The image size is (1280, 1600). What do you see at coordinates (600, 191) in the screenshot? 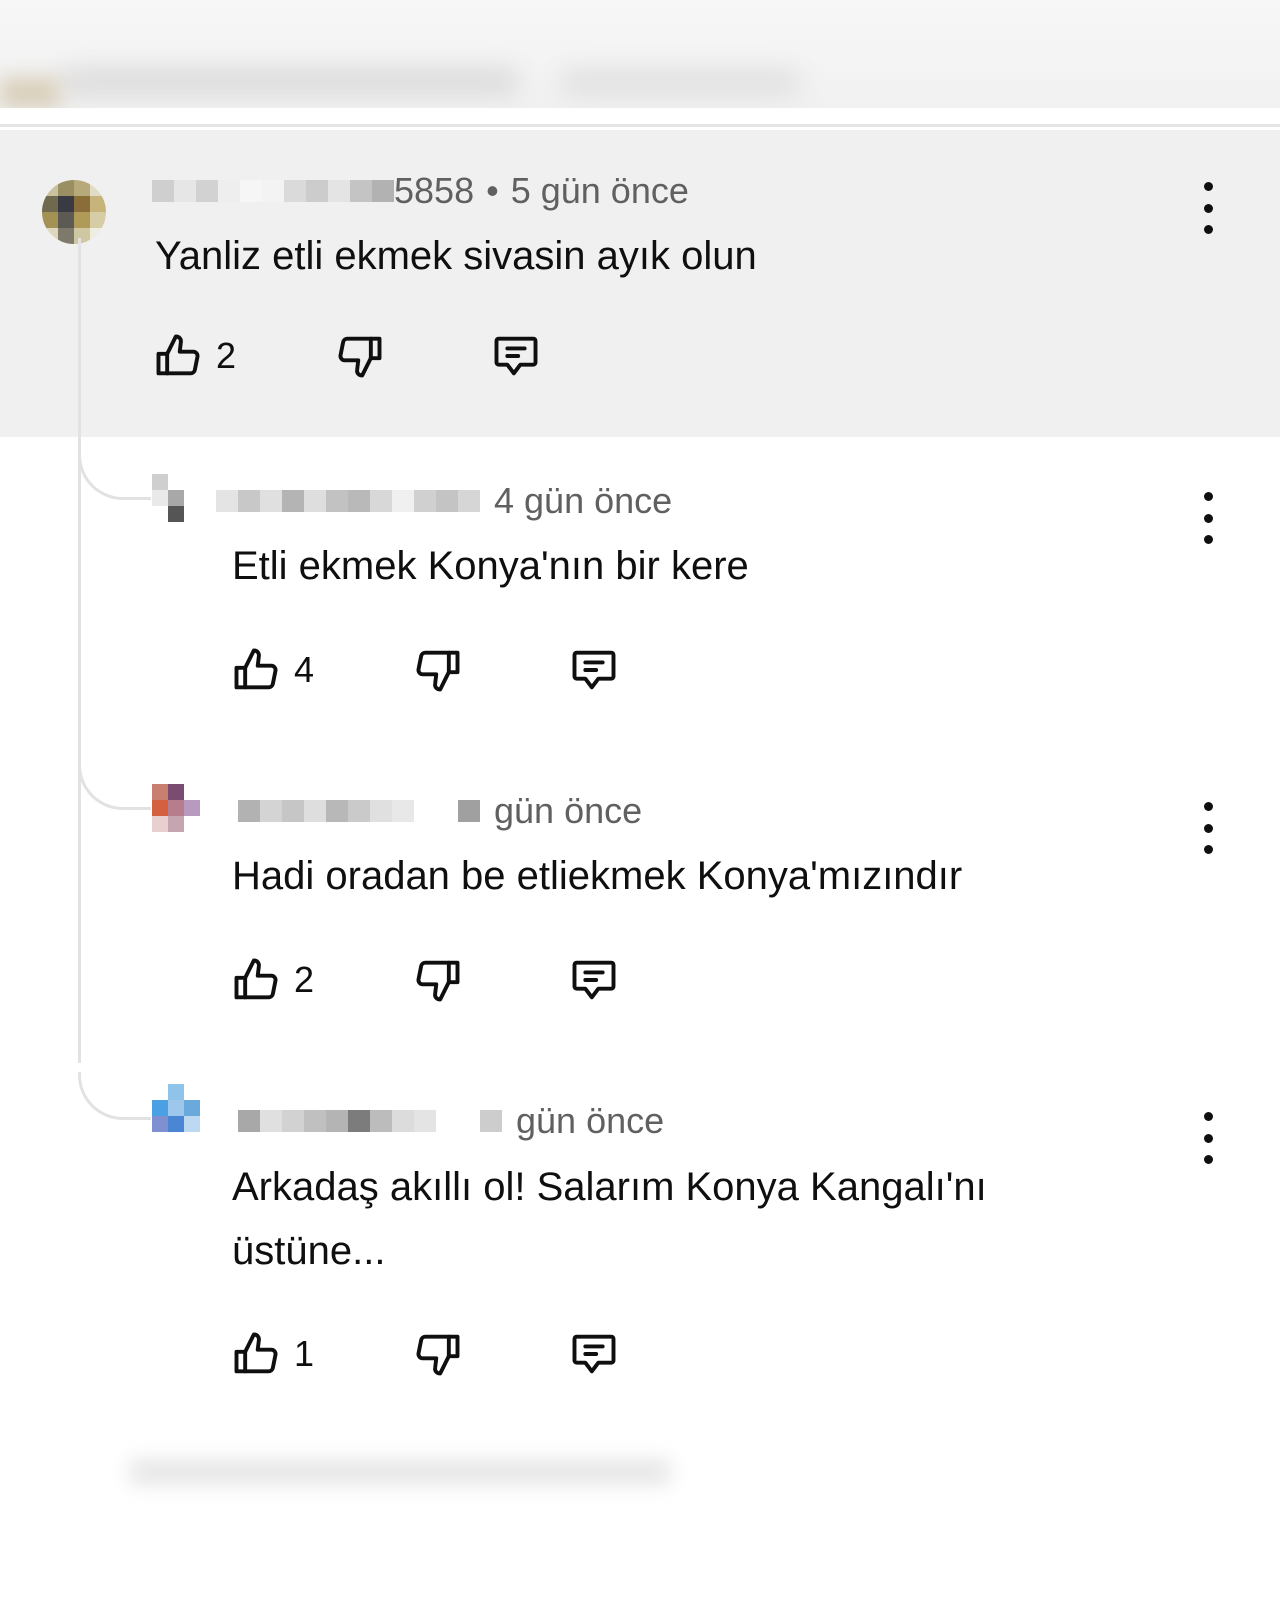
I see `comment-time: 5 gün önce` at bounding box center [600, 191].